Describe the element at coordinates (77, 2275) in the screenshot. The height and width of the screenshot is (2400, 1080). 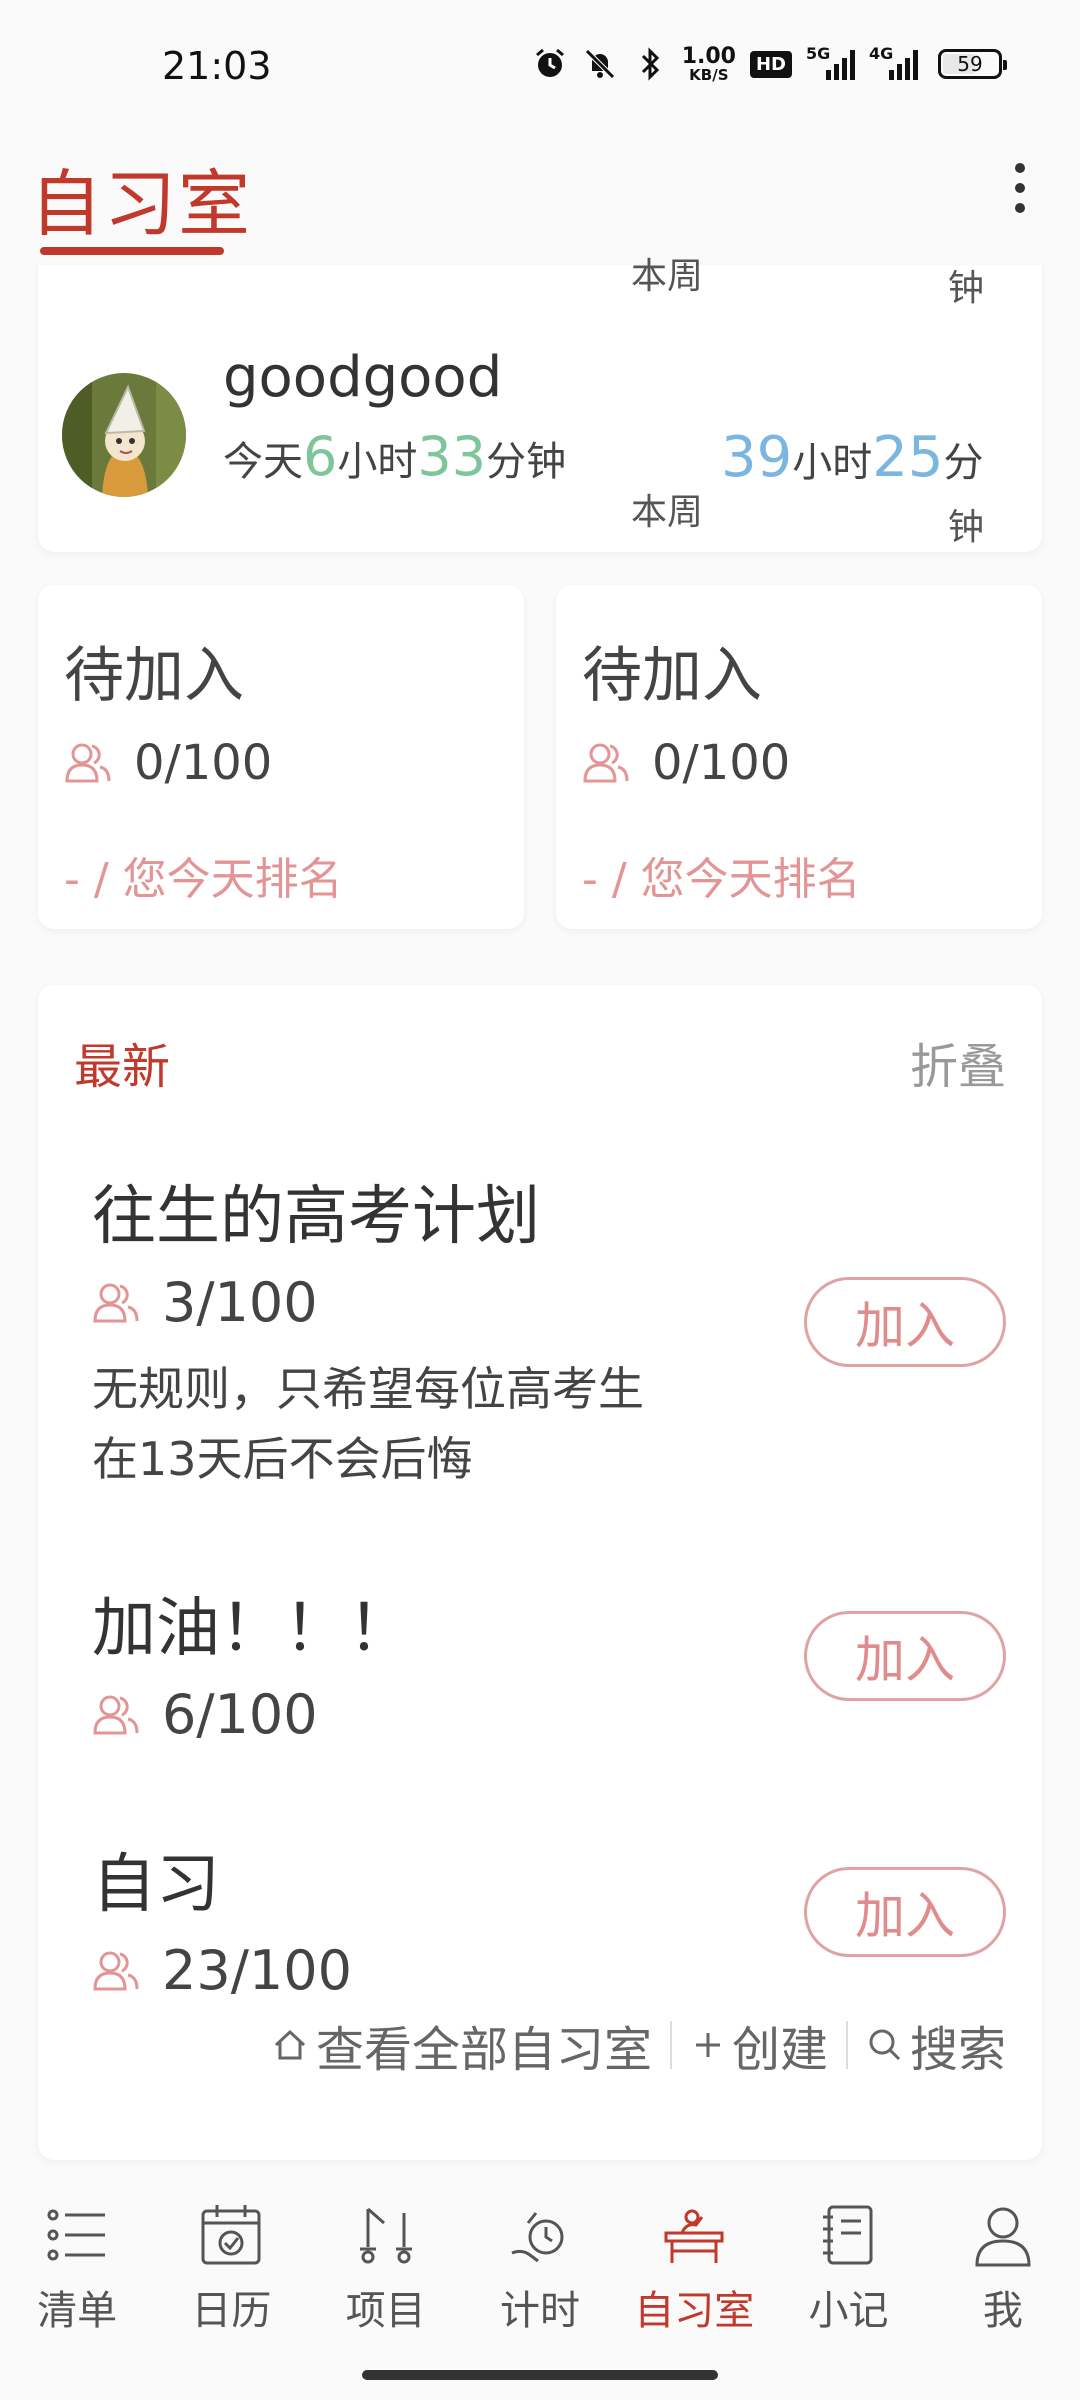
I see `nav-item-list: 清单` at that location.